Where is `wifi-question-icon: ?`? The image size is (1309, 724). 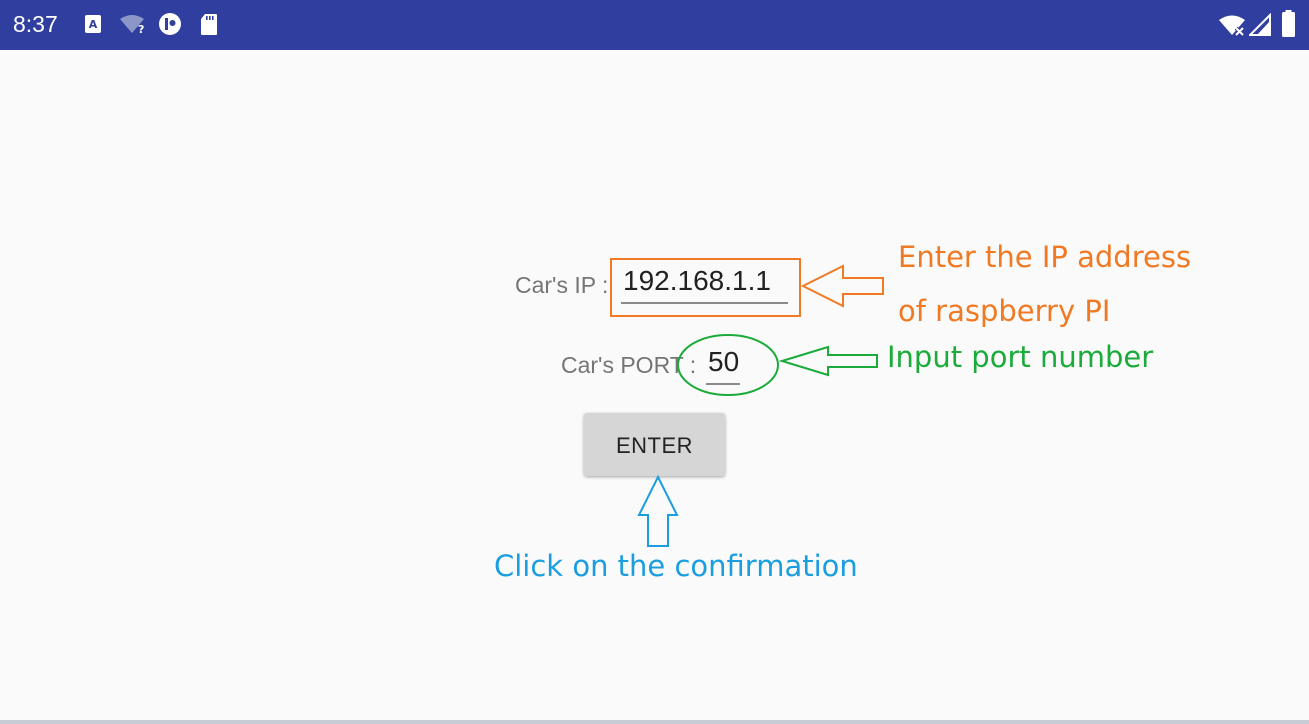 wifi-question-icon: ? is located at coordinates (132, 25).